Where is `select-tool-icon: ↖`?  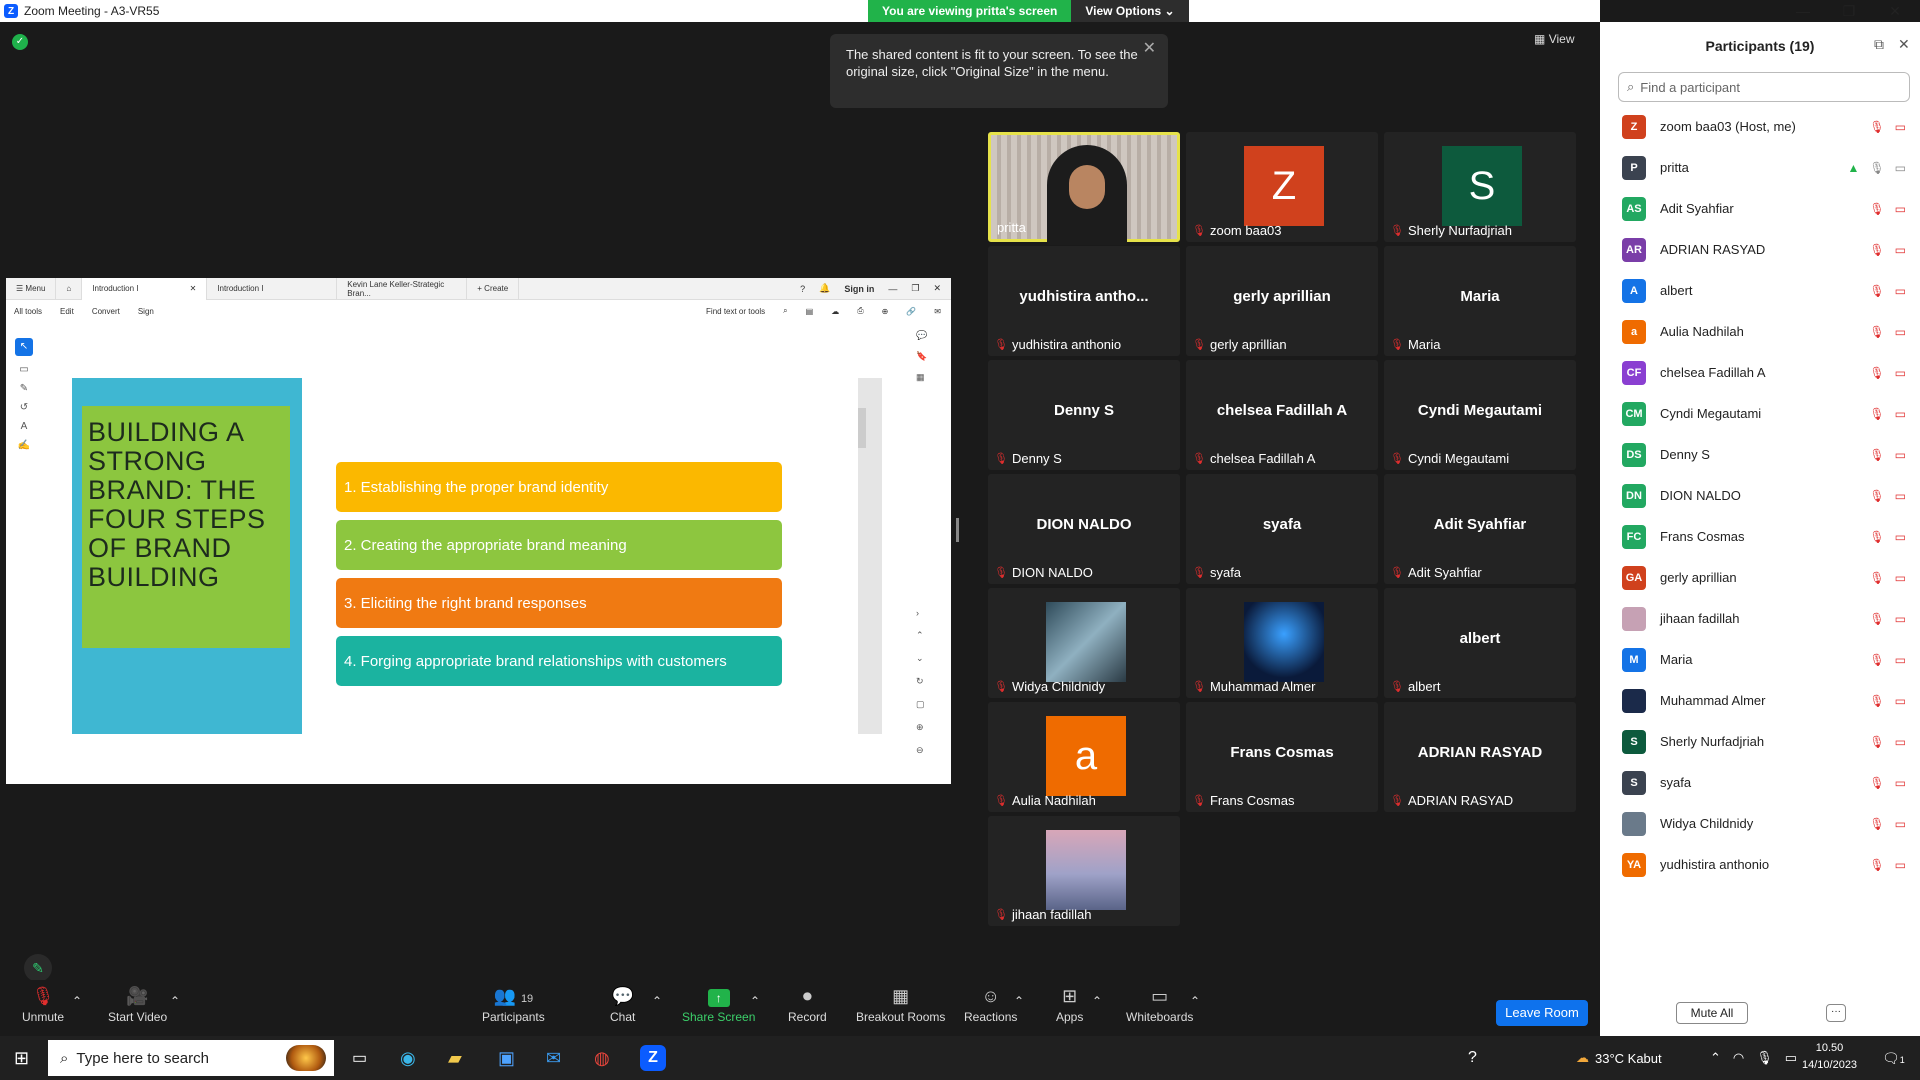
select-tool-icon: ↖ is located at coordinates (24, 347).